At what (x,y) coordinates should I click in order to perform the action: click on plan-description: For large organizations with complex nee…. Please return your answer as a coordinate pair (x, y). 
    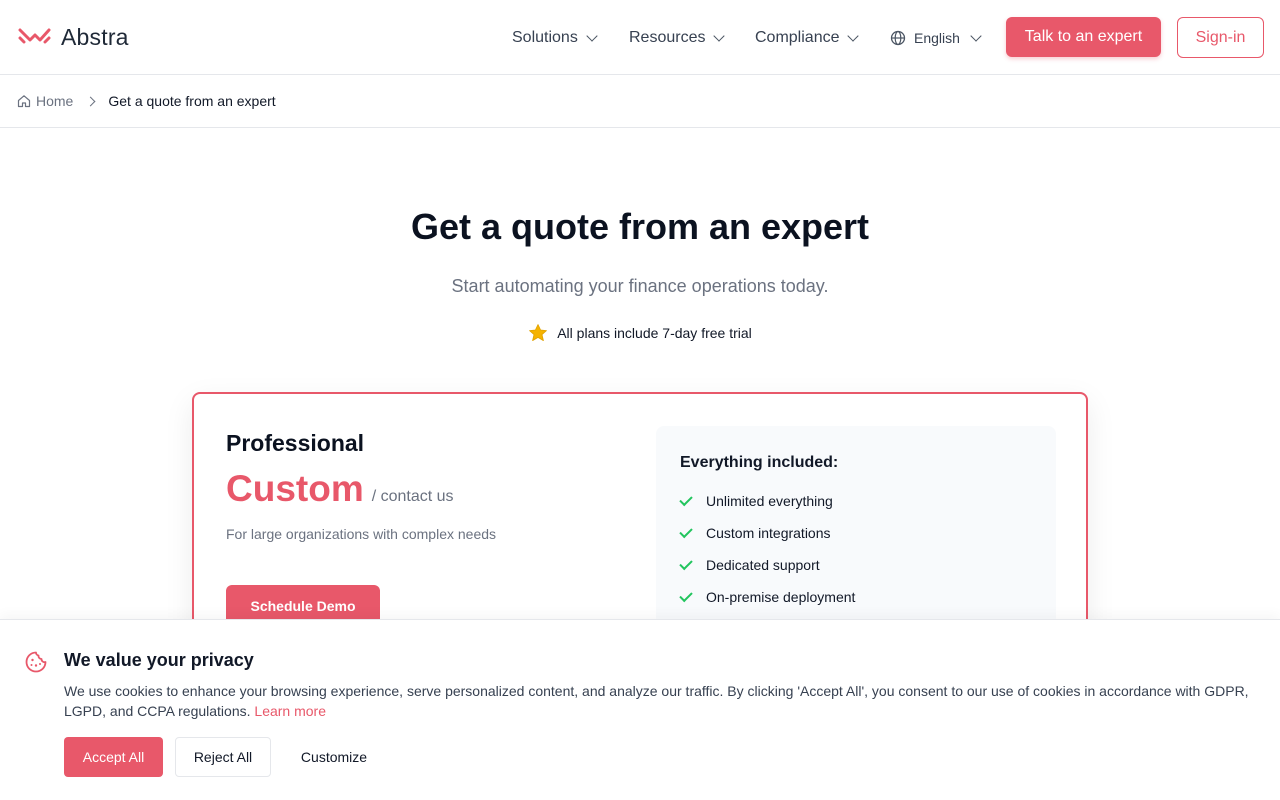
    Looking at the image, I should click on (361, 534).